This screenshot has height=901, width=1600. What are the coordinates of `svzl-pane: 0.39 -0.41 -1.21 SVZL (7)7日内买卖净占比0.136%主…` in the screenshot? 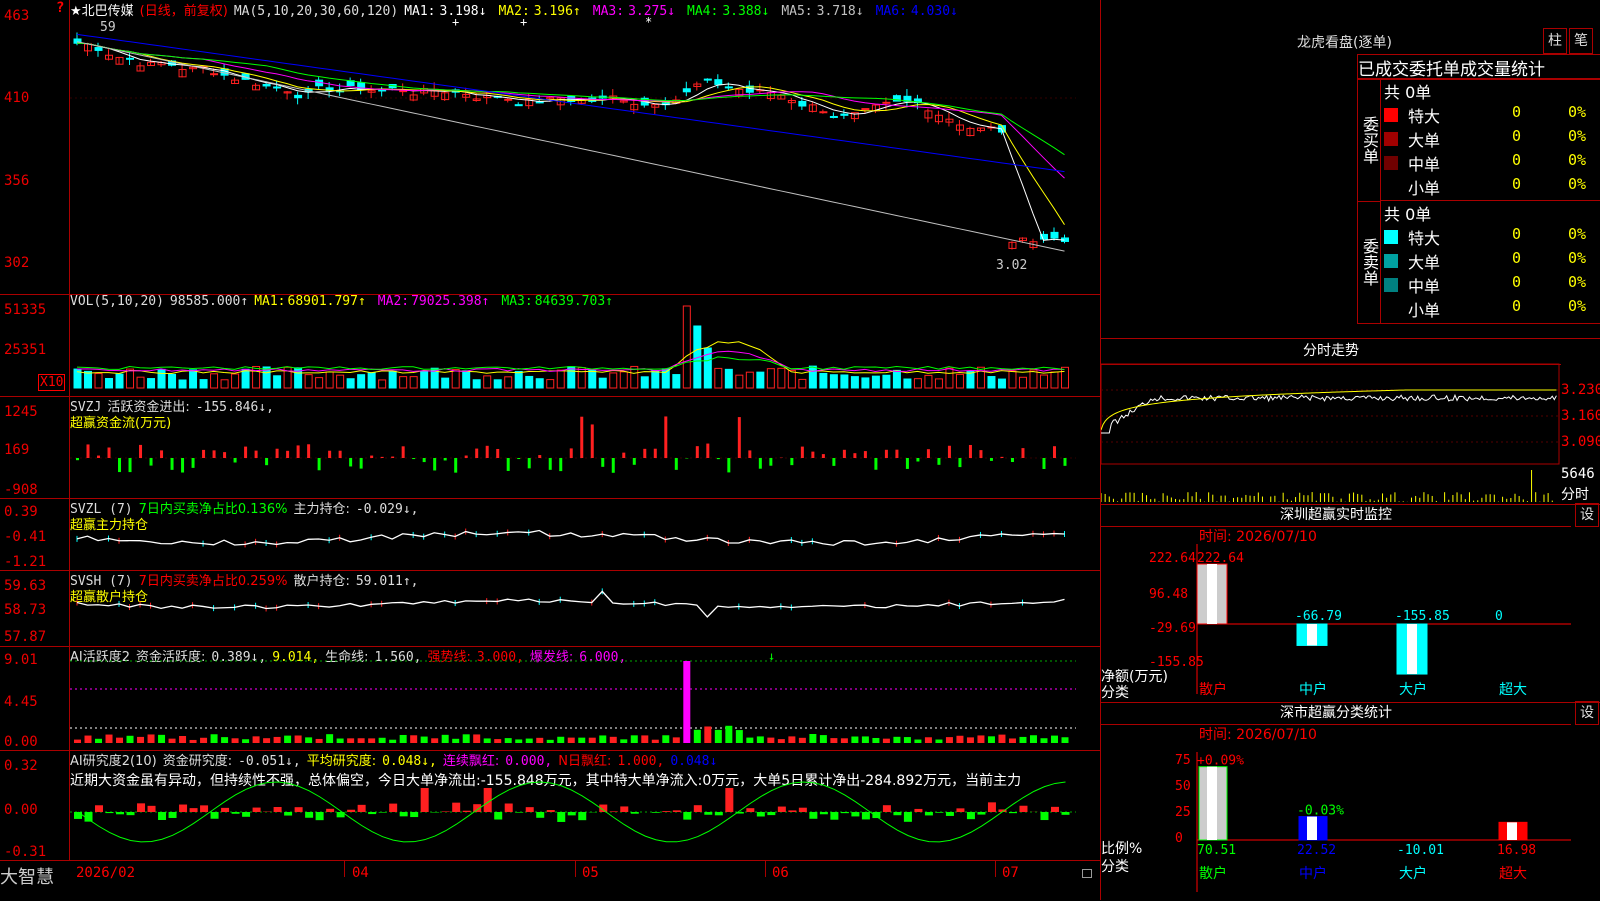 It's located at (550, 534).